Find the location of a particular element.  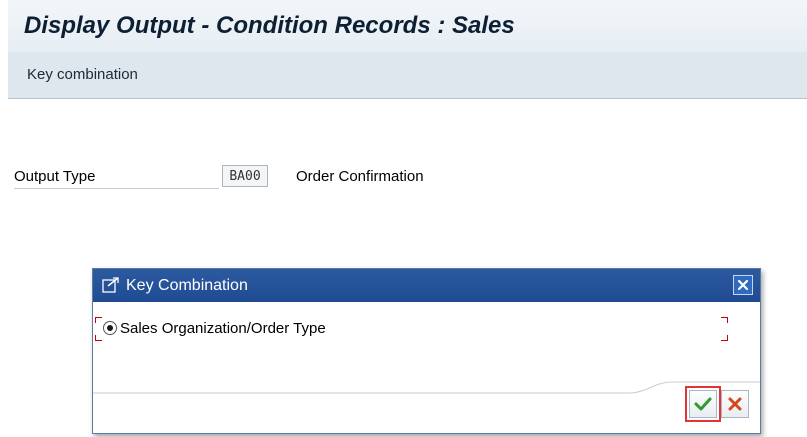

footer-divider is located at coordinates (426, 387).